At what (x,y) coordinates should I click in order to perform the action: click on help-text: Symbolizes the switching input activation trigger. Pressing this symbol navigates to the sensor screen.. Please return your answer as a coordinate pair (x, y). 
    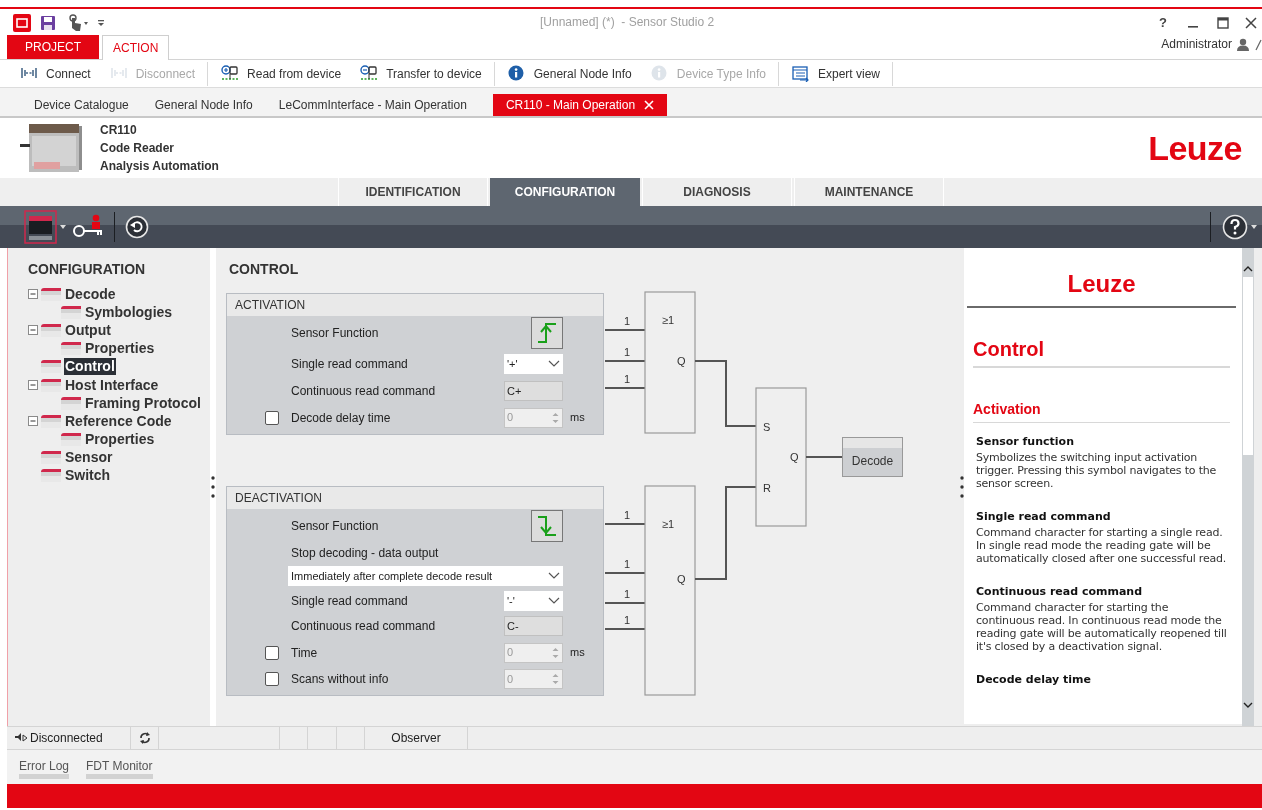
    Looking at the image, I should click on (1097, 470).